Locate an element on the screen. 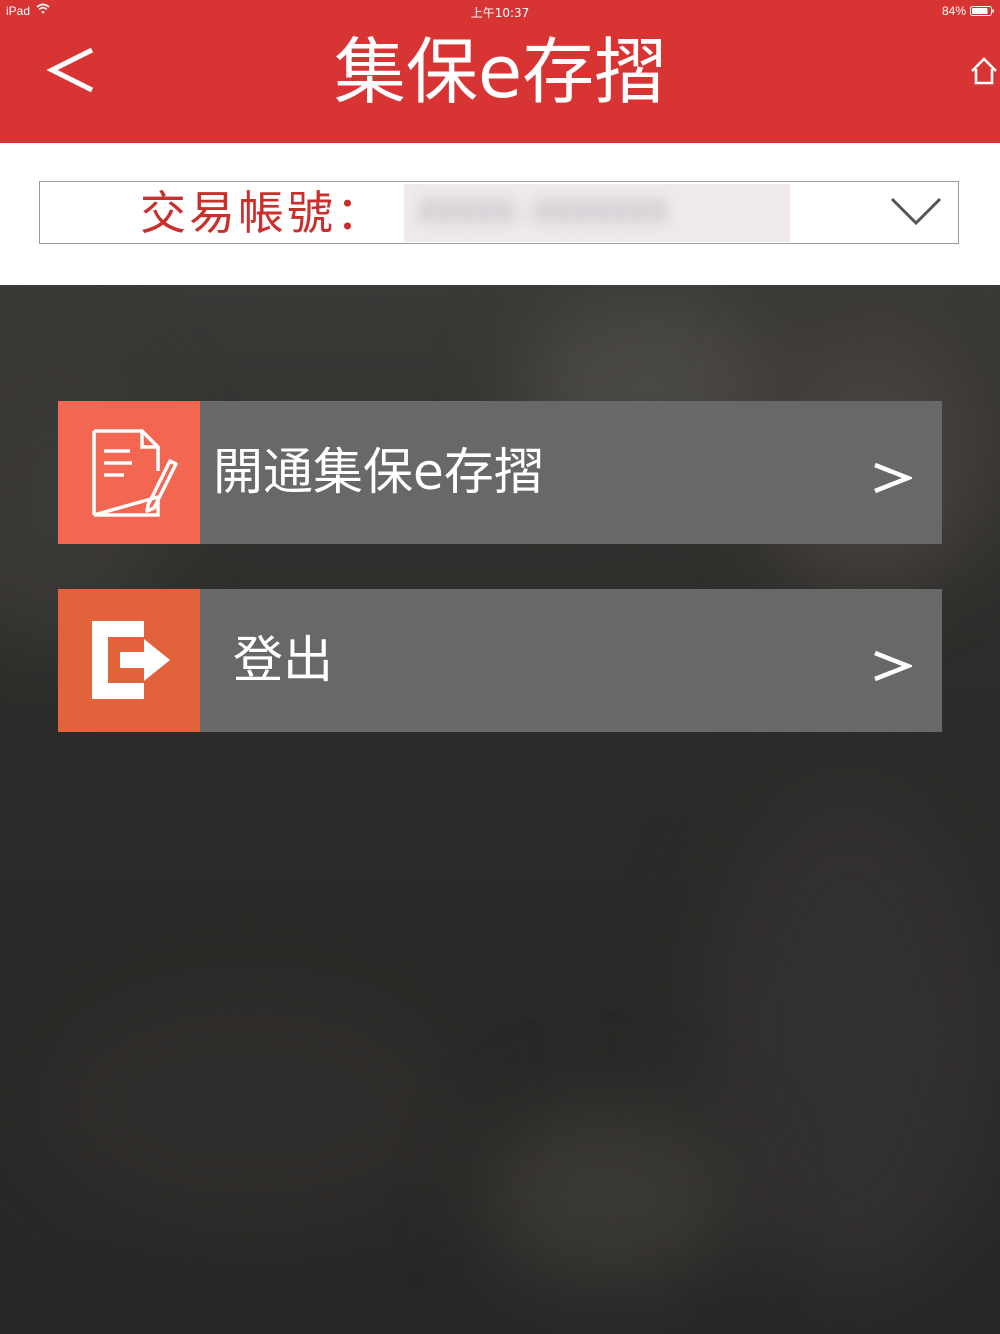 Image resolution: width=1000 pixels, height=1334 pixels. menu-item-open-passbook: 開通集保e存摺 is located at coordinates (500, 472).